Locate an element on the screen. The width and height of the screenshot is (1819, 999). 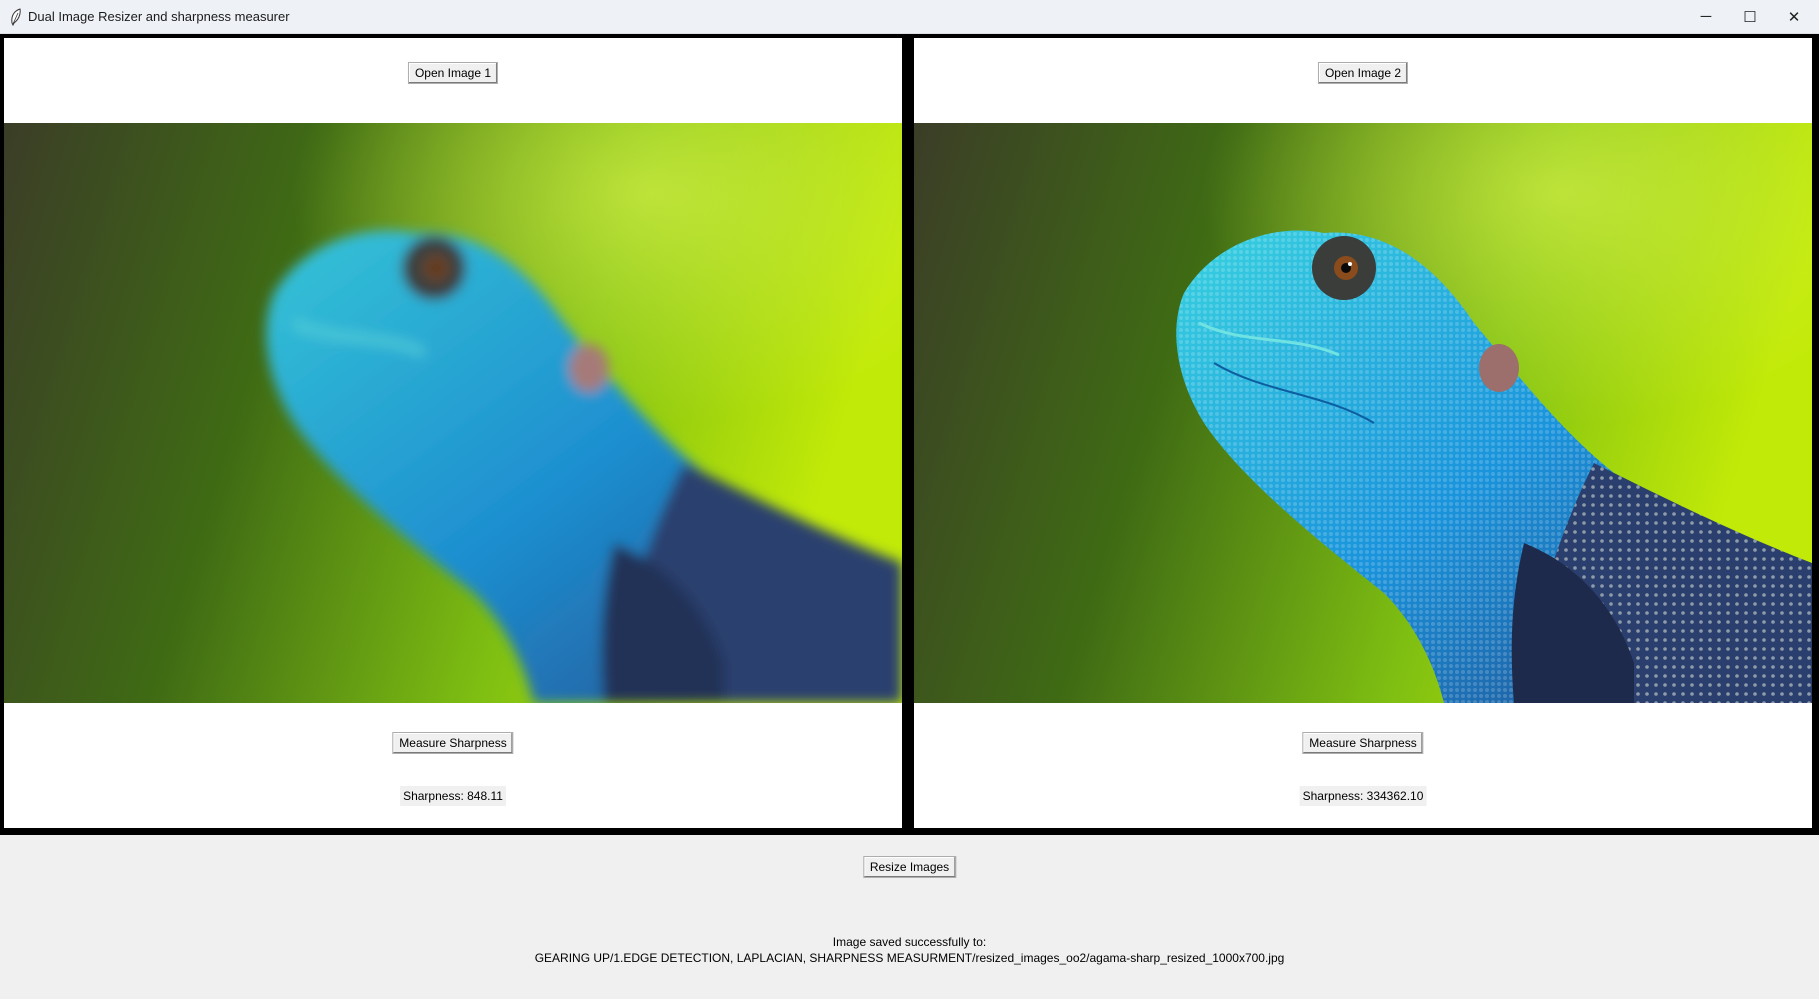
measure-sharpness-button-2: Measure Sharpness is located at coordinates (1363, 743).